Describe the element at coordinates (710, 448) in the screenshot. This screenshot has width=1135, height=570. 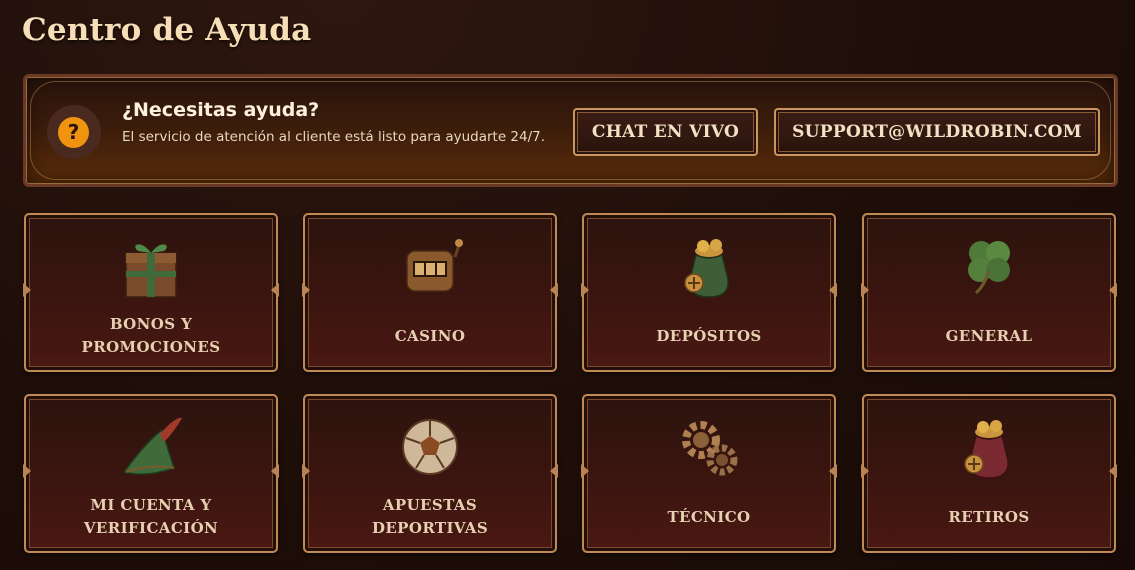
I see `gears-icon` at that location.